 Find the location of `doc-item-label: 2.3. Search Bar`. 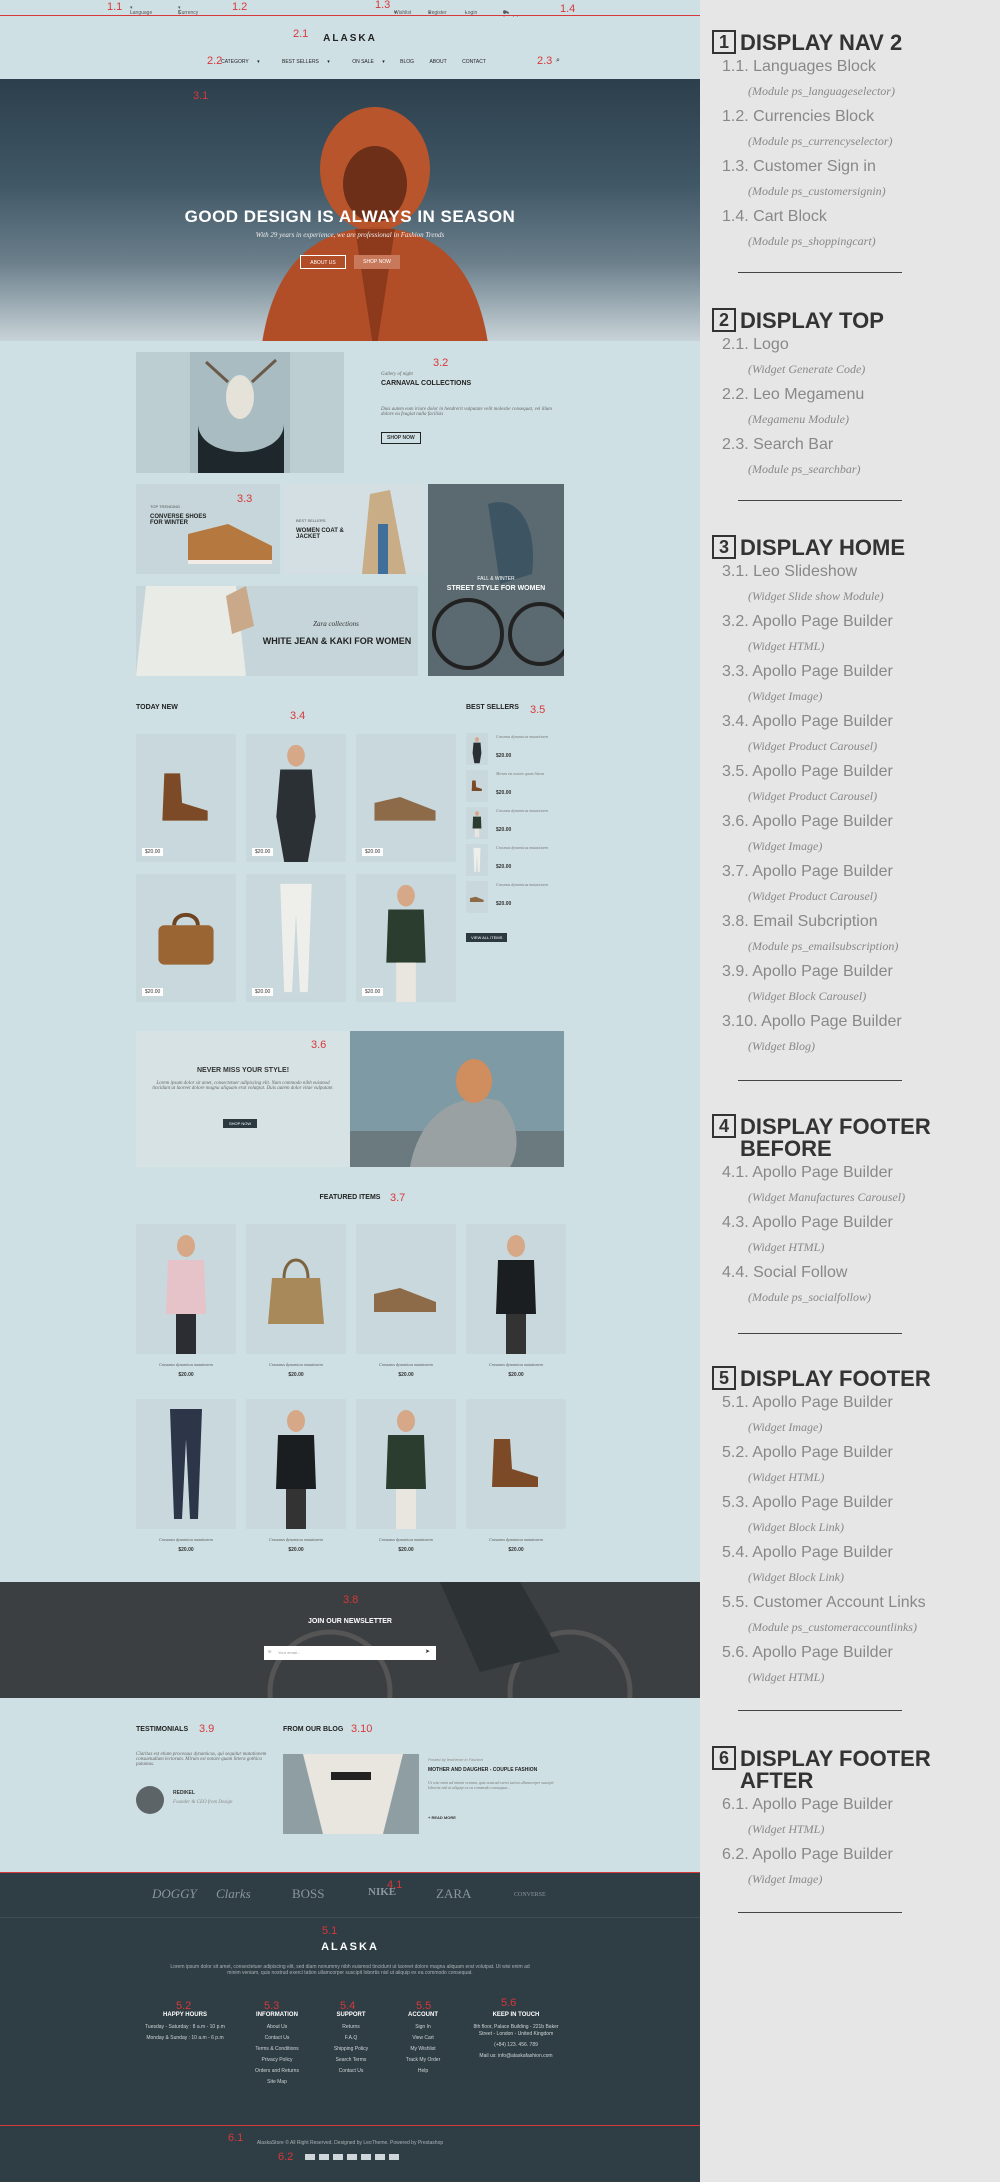

doc-item-label: 2.3. Search Bar is located at coordinates (778, 444).